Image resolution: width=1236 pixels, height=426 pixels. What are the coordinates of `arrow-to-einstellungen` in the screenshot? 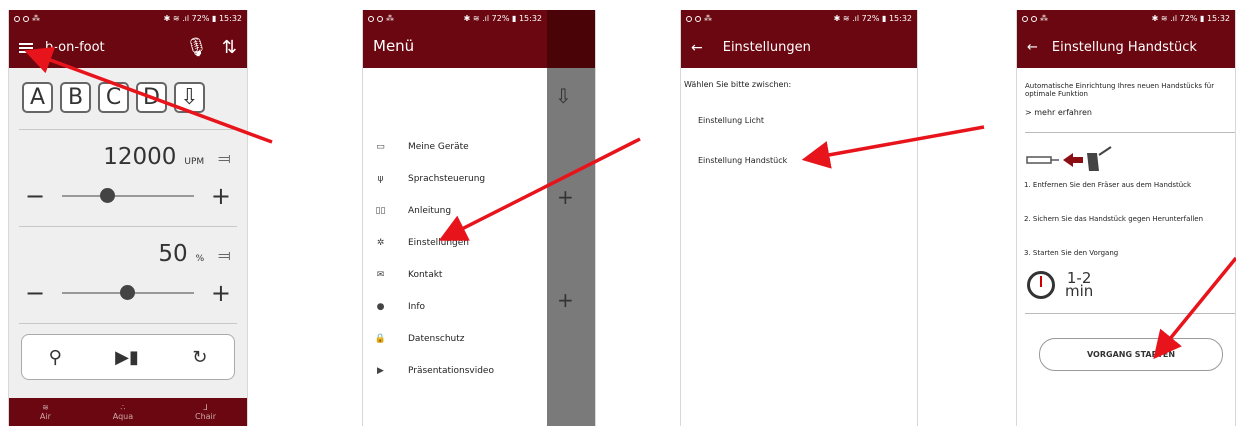 It's located at (539, 189).